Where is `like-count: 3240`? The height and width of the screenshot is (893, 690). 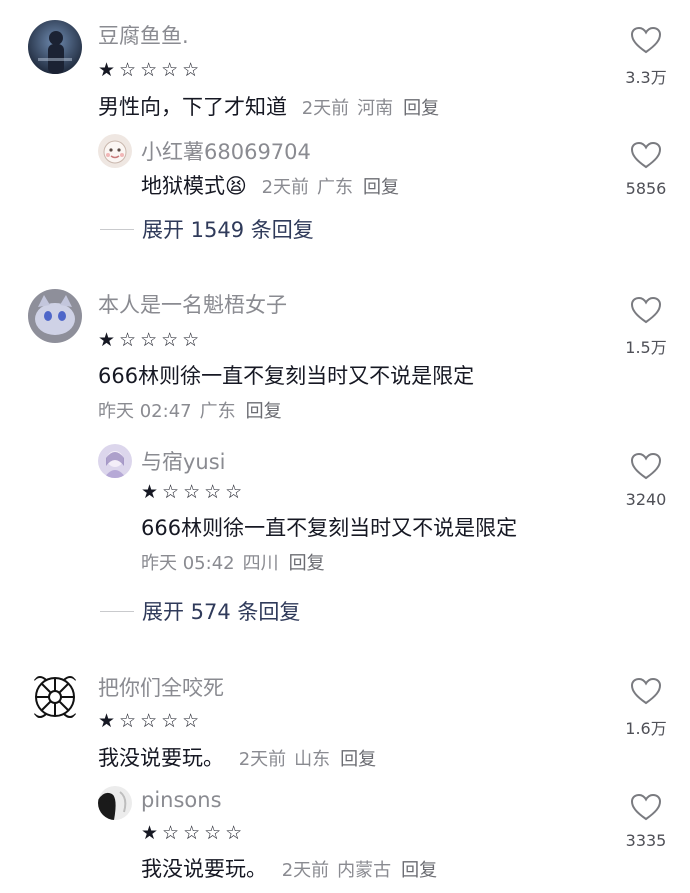 like-count: 3240 is located at coordinates (646, 499).